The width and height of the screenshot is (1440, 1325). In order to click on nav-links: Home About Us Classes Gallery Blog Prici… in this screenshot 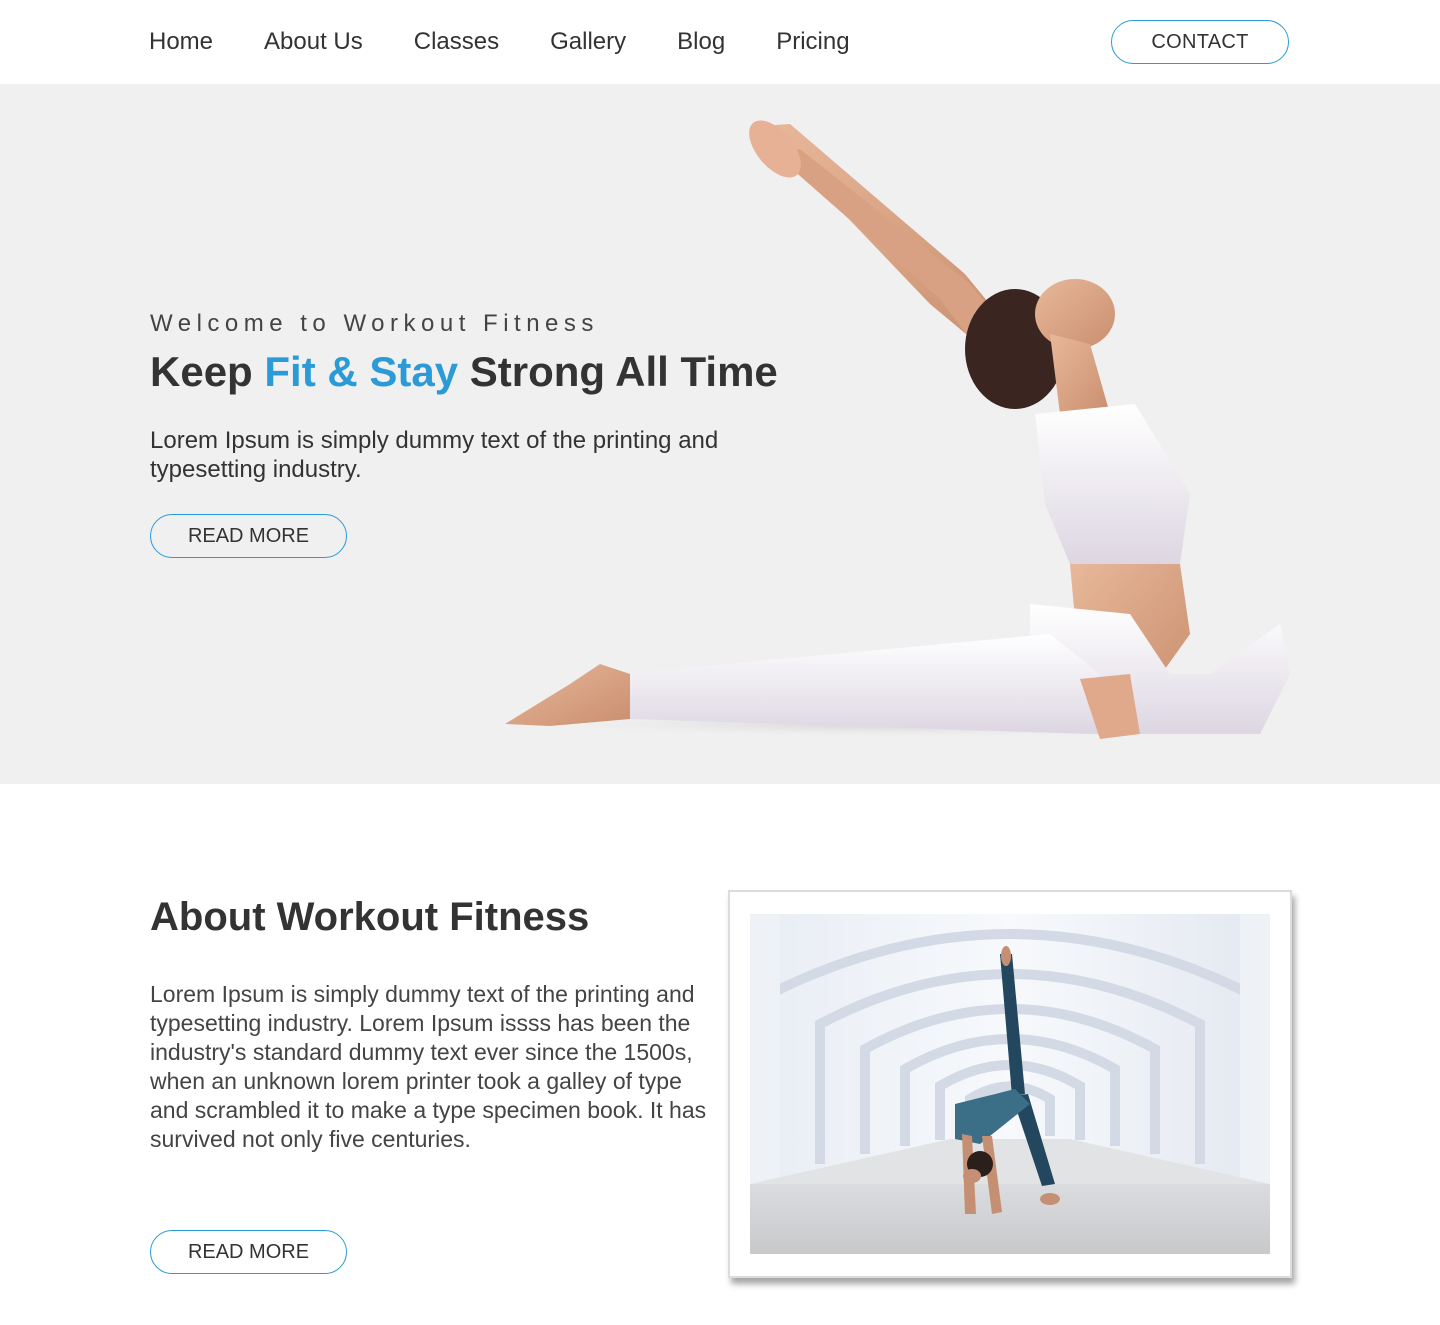, I will do `click(499, 42)`.